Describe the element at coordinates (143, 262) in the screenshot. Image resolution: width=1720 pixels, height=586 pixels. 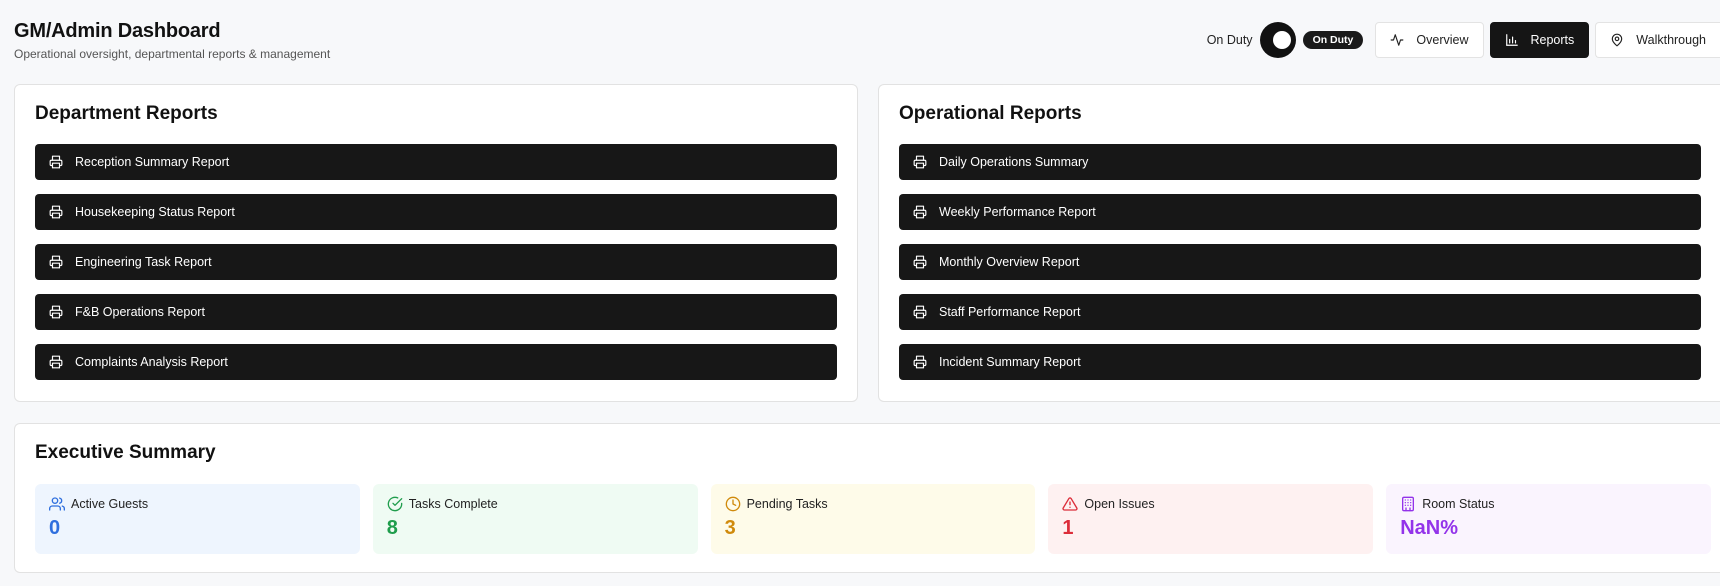
I see `report-label: Engineering Task Report` at that location.